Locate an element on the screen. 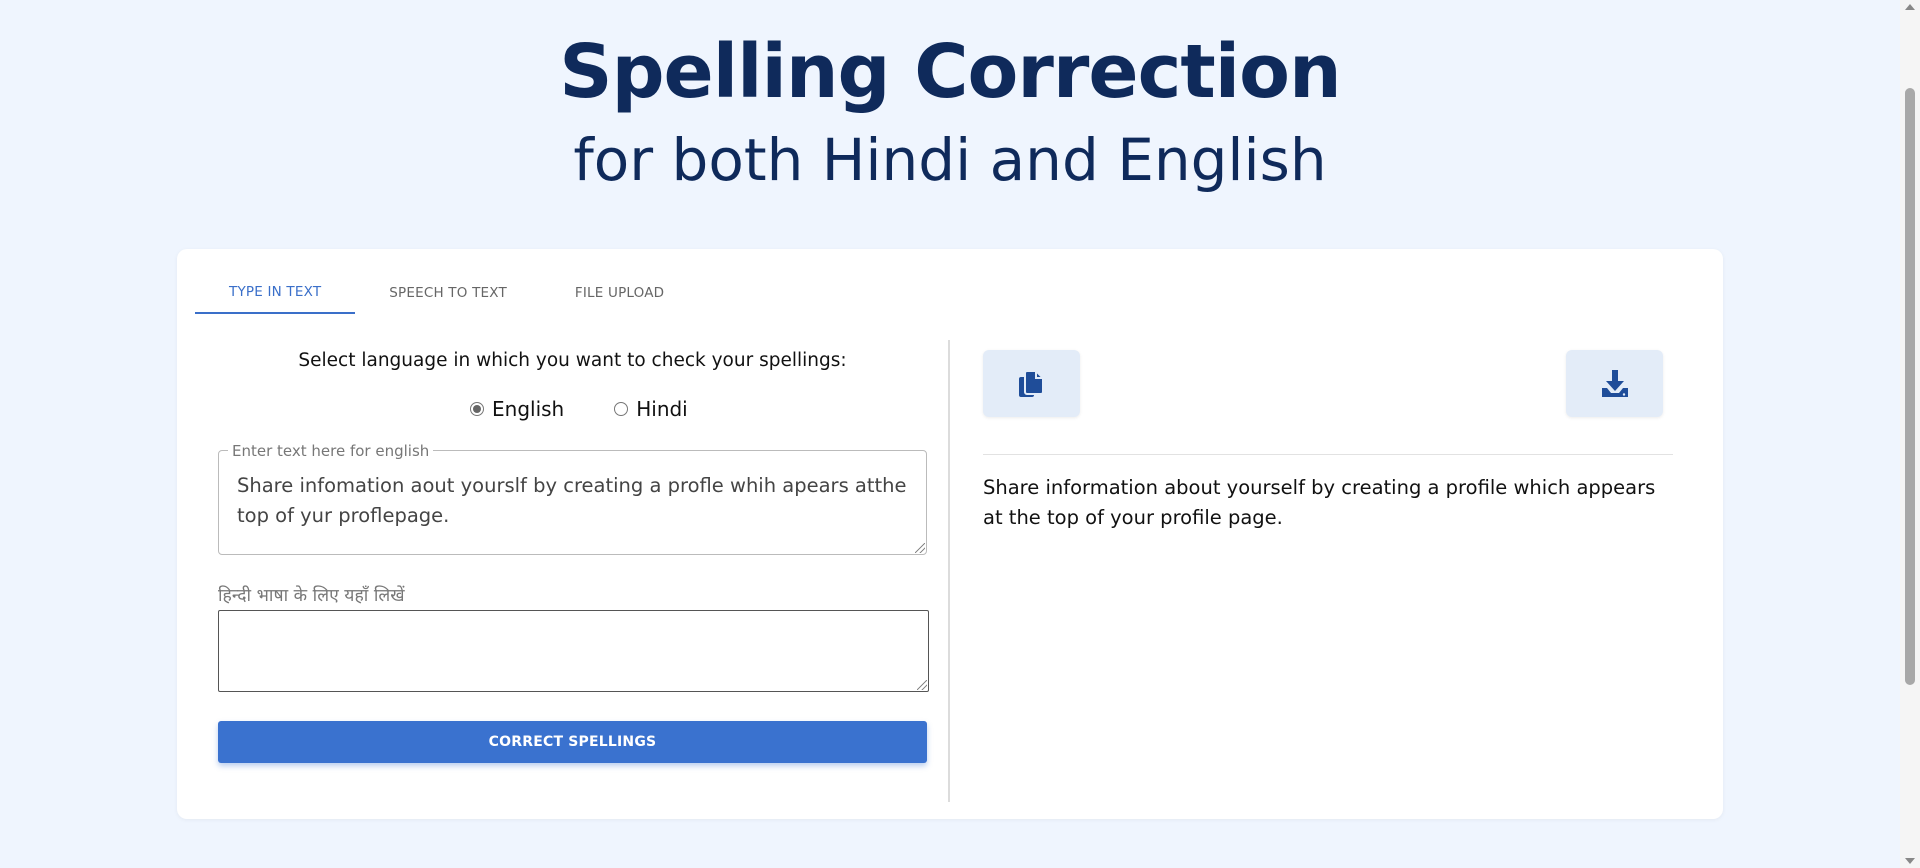  panel-divider is located at coordinates (949, 571).